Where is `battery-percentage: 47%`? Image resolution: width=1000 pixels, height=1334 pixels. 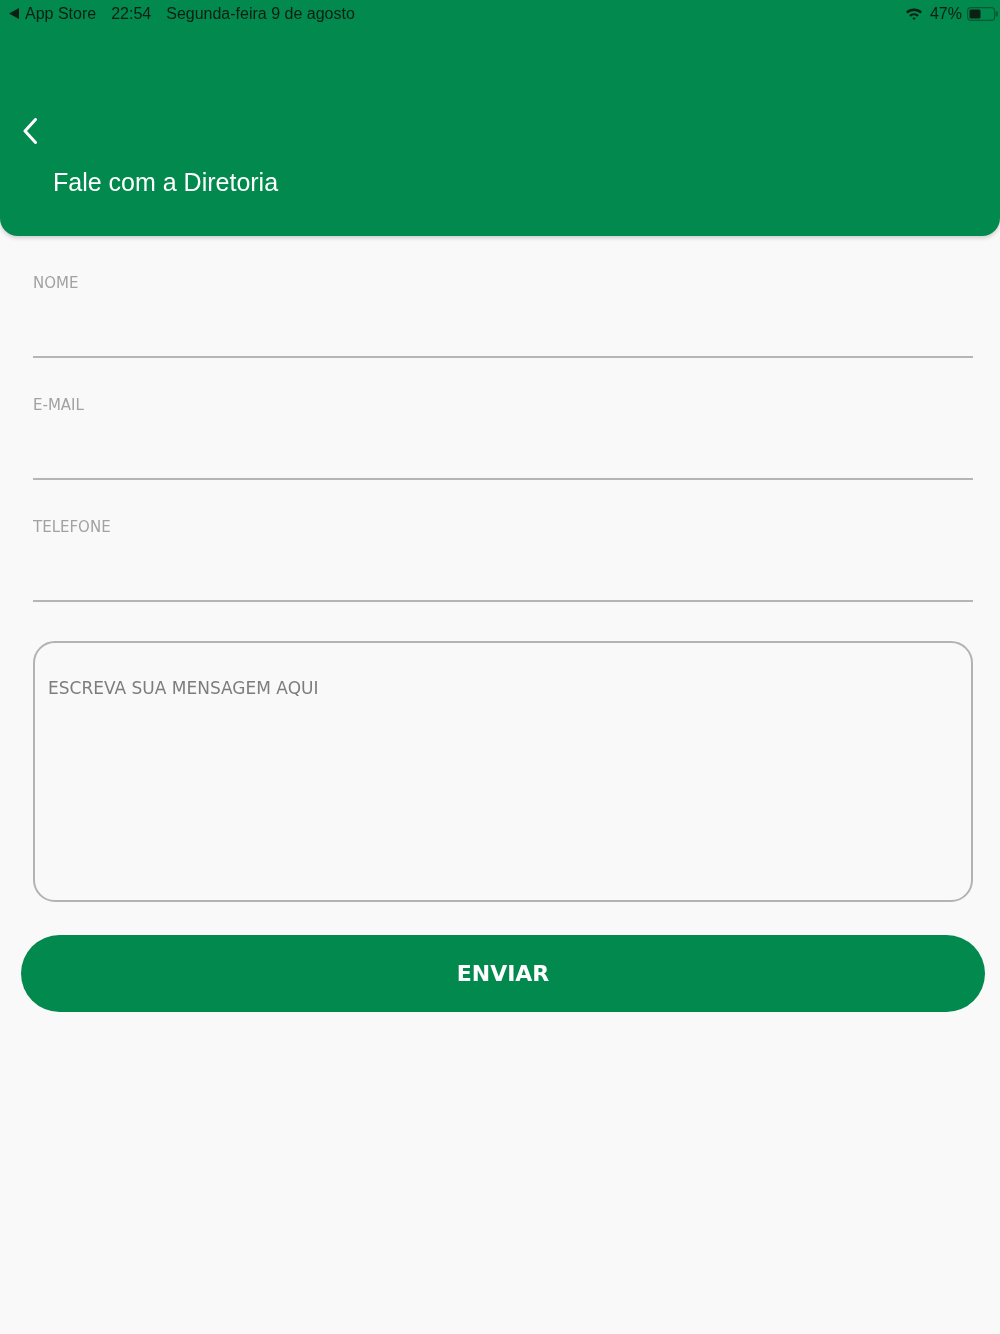
battery-percentage: 47% is located at coordinates (945, 13).